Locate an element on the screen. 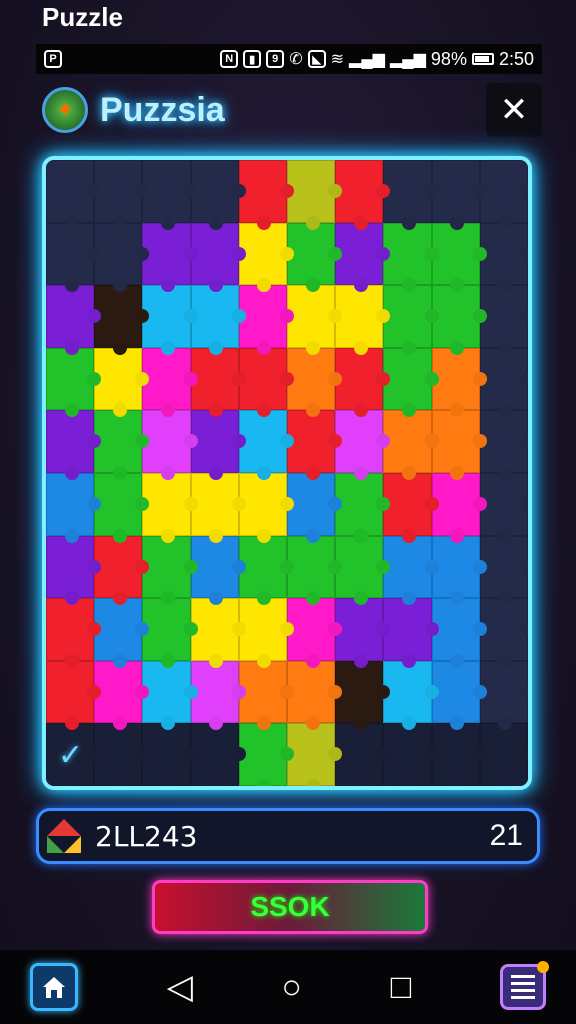 The height and width of the screenshot is (1024, 576). close-button: ✕ is located at coordinates (514, 110).